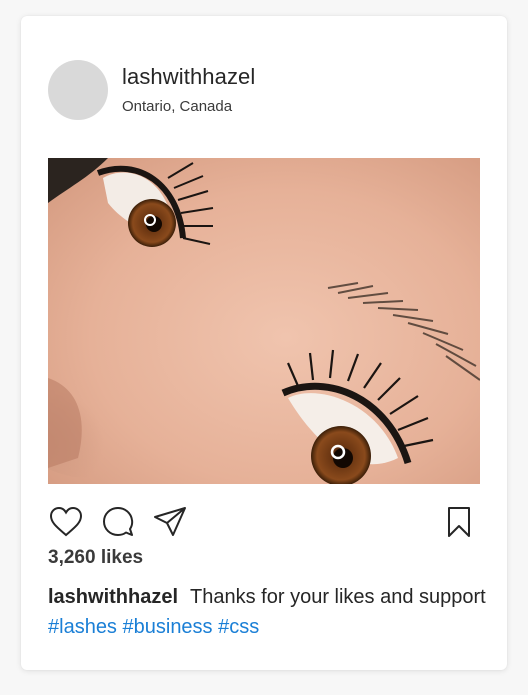 The height and width of the screenshot is (695, 528). Describe the element at coordinates (113, 597) in the screenshot. I see `caption-username: lashwithhazel` at that location.